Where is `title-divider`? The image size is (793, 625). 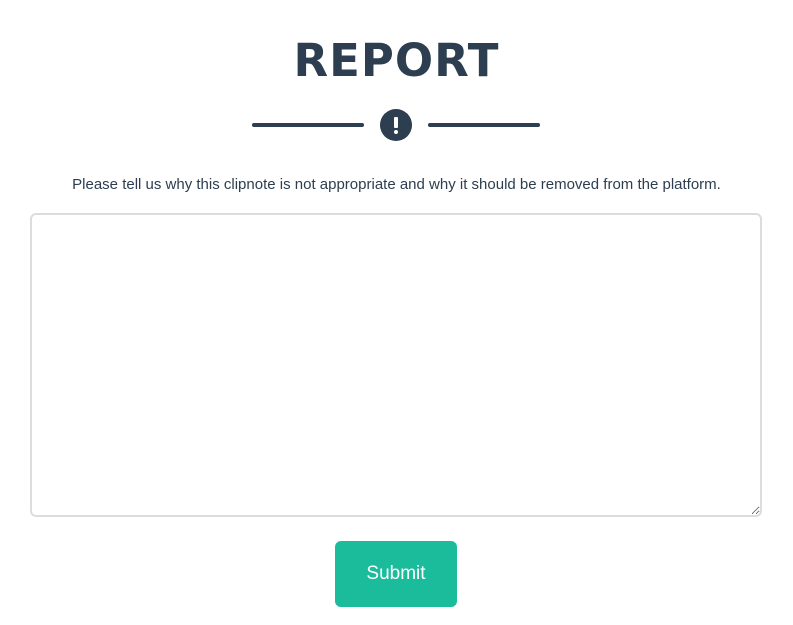 title-divider is located at coordinates (396, 126).